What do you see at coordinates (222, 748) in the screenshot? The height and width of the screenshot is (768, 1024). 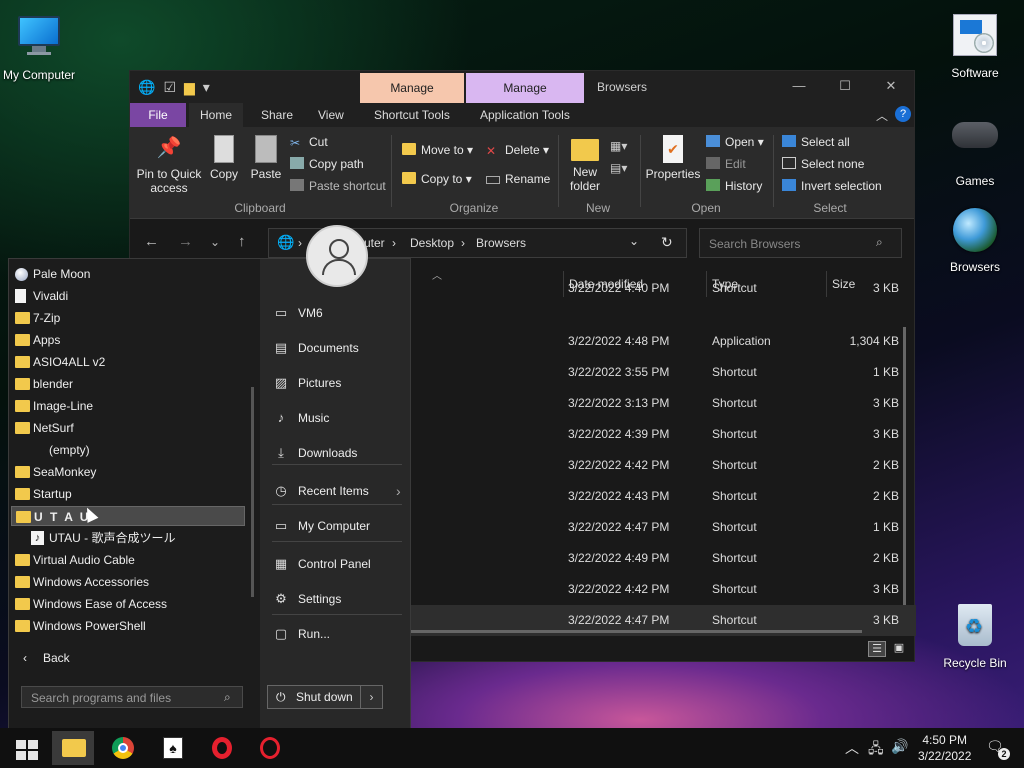 I see `taskbar-opera` at bounding box center [222, 748].